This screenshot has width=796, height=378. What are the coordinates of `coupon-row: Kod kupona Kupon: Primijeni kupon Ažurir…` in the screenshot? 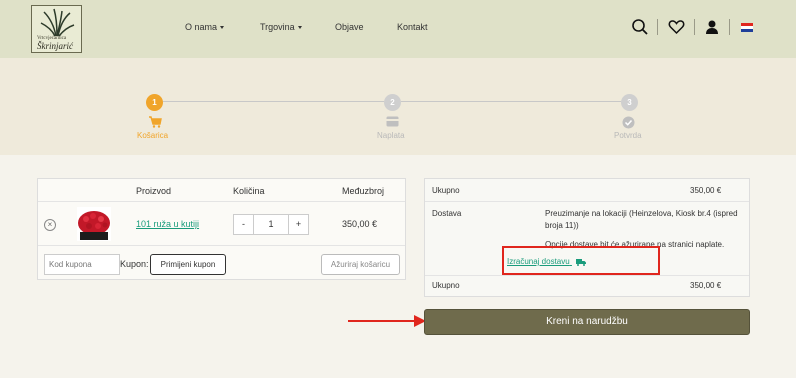 It's located at (221, 263).